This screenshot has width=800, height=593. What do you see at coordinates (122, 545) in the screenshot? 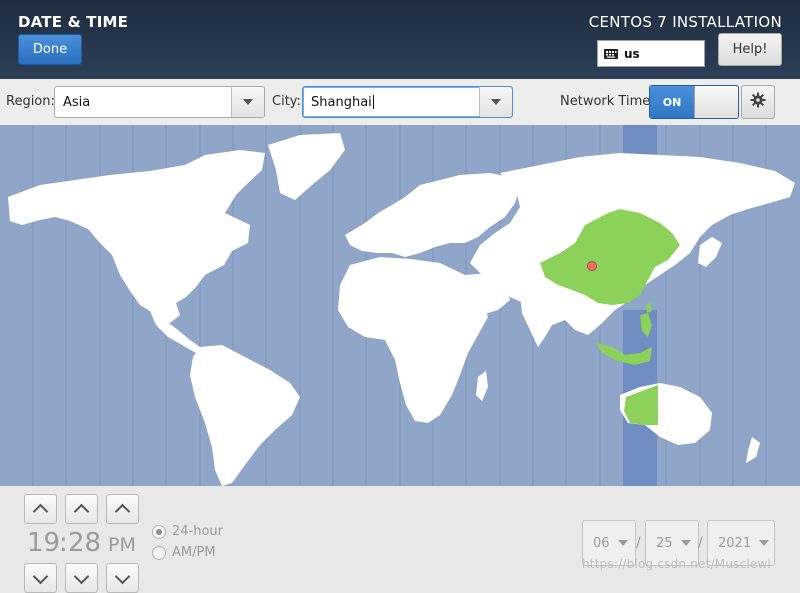
I see `meridiem-value: PM` at bounding box center [122, 545].